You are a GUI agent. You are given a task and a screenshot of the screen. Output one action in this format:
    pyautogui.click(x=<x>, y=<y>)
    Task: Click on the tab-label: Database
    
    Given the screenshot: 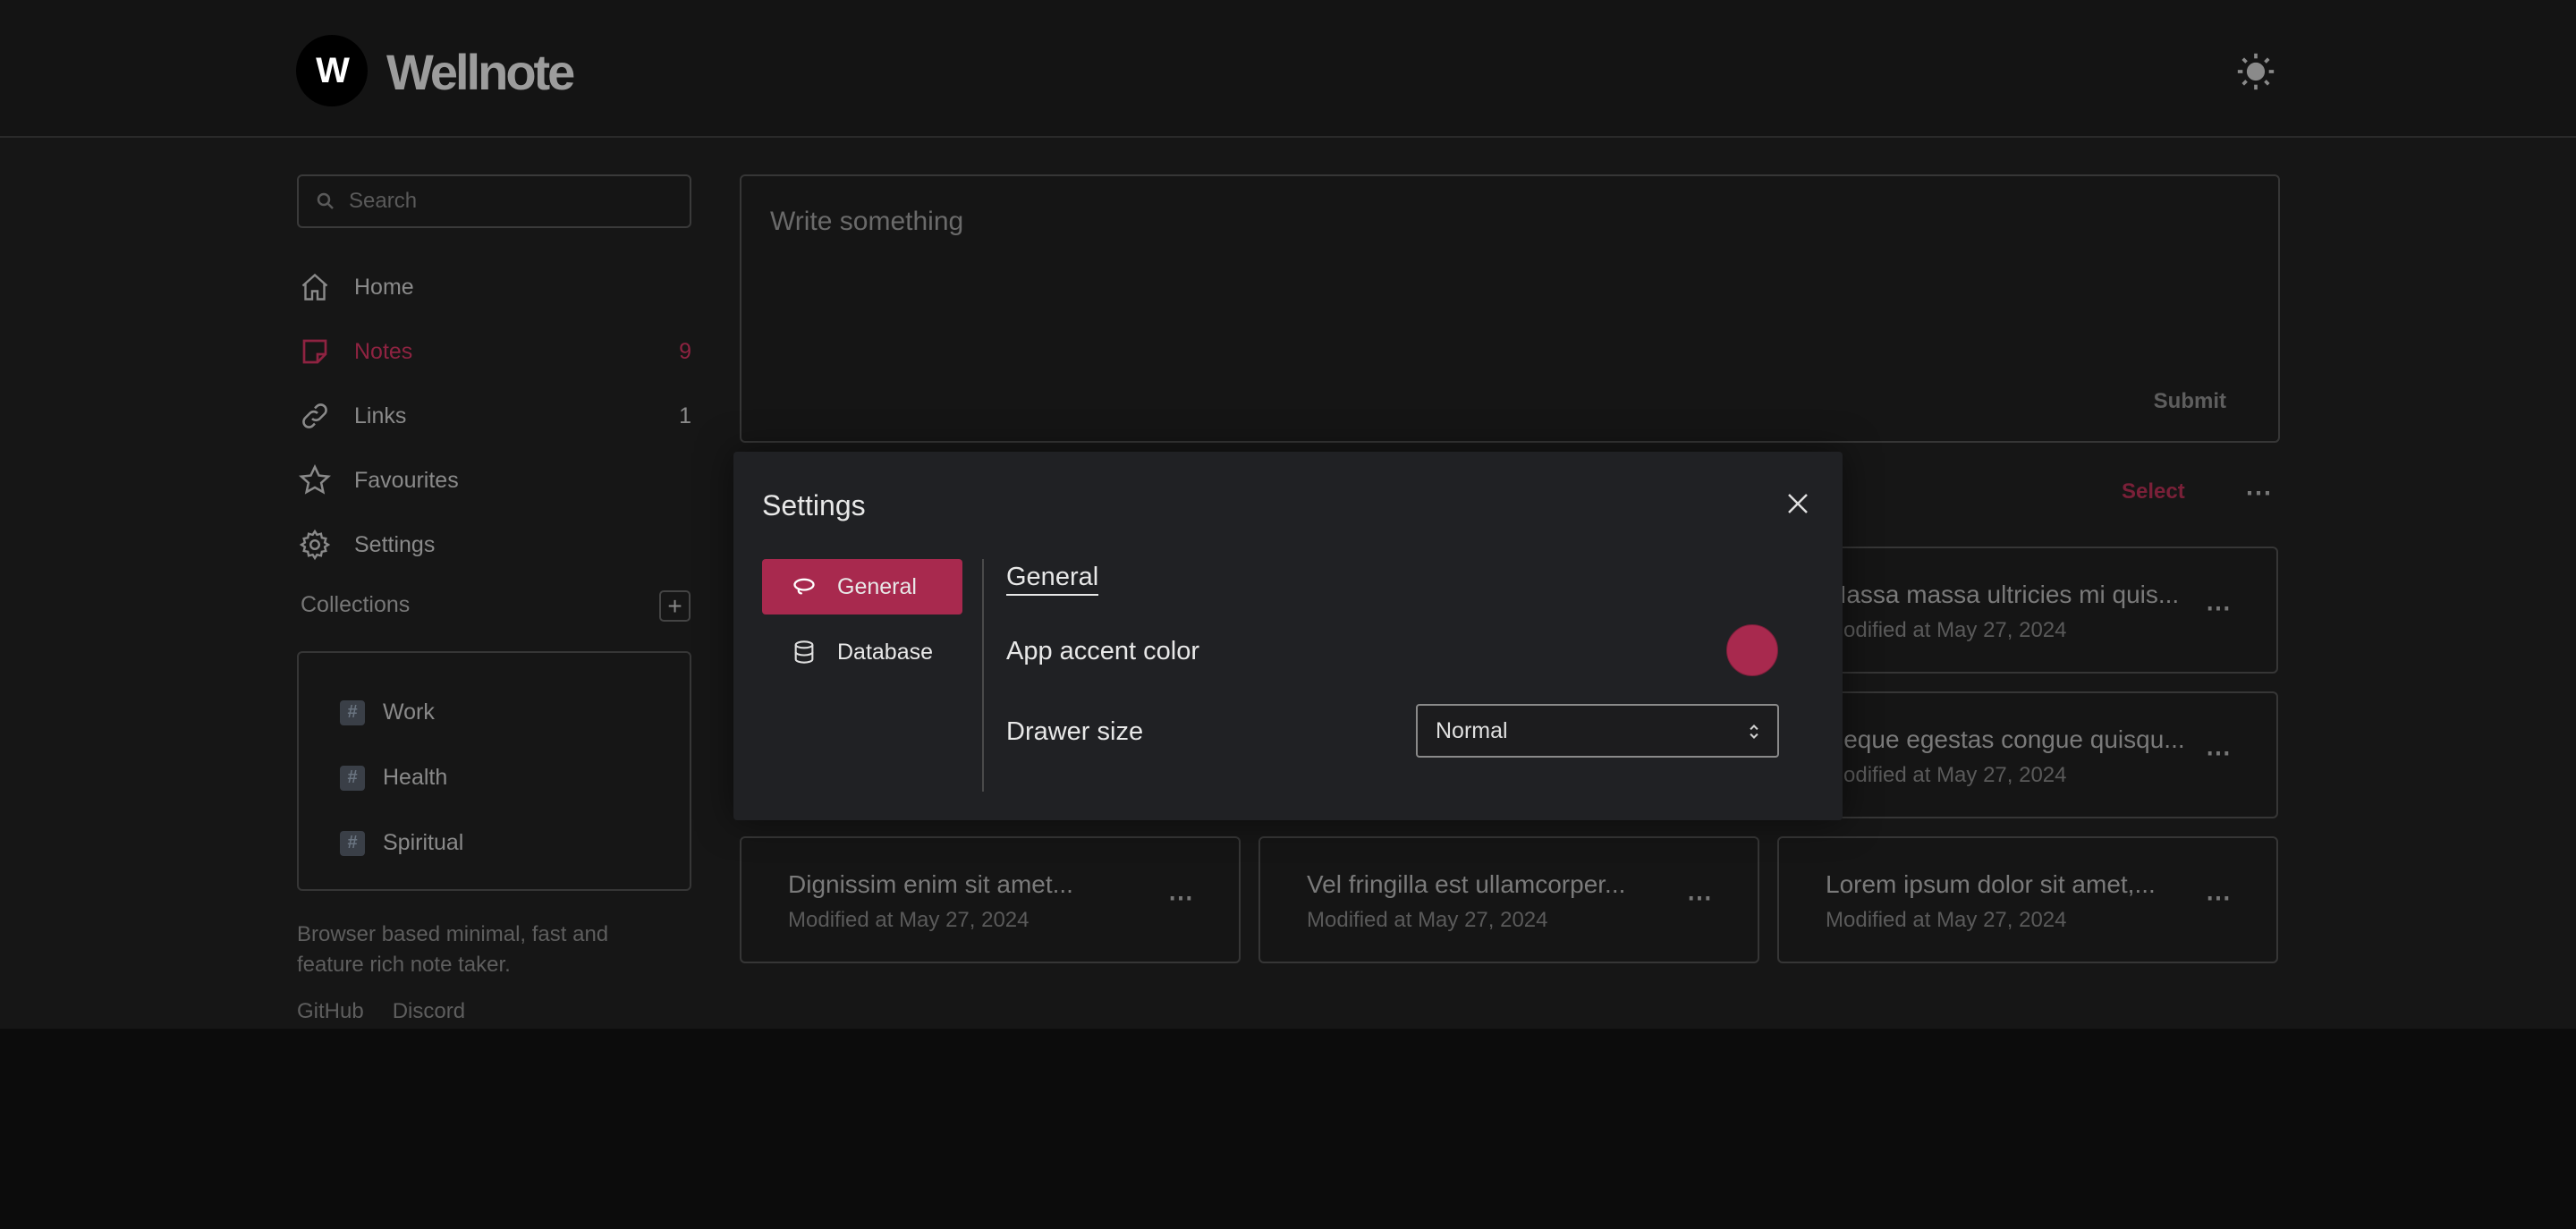 What is the action you would take?
    pyautogui.click(x=885, y=652)
    